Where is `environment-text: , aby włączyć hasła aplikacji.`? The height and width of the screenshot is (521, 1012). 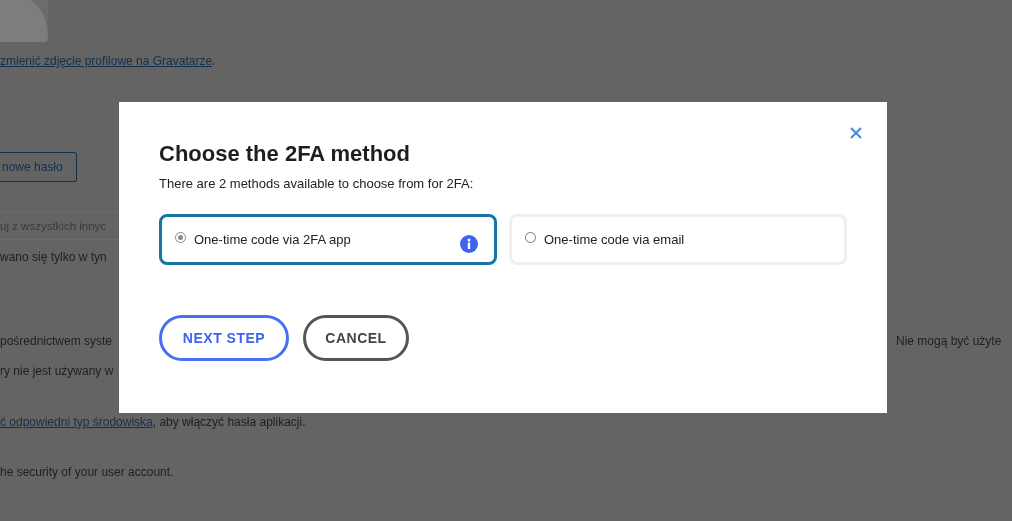 environment-text: , aby włączyć hasła aplikacji. is located at coordinates (229, 422).